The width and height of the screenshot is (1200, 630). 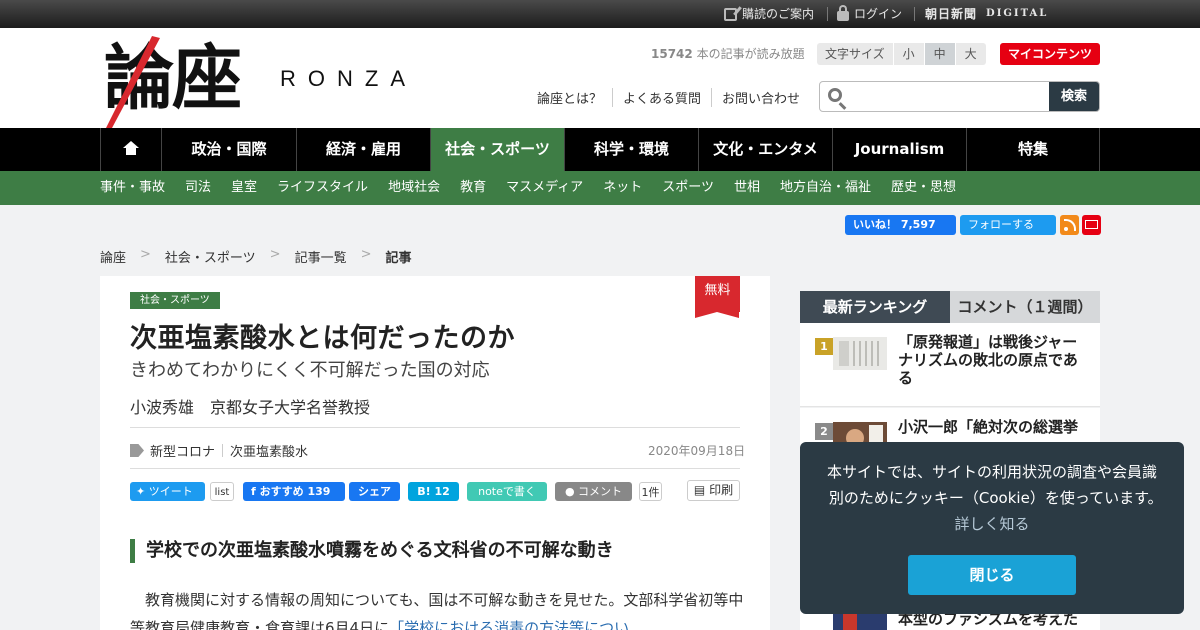 What do you see at coordinates (210, 256) in the screenshot?
I see `breadcrumb-item: 社会・スポーツ` at bounding box center [210, 256].